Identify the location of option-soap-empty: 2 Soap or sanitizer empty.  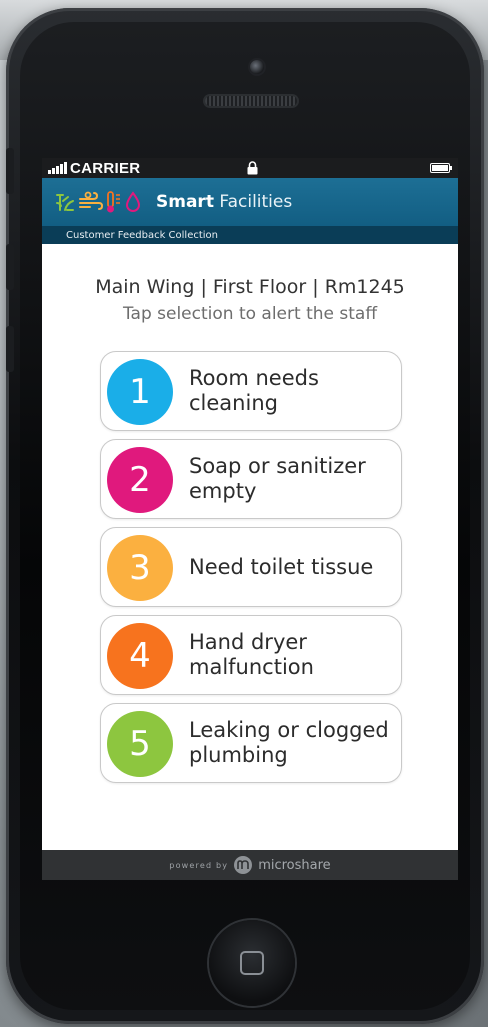
(251, 479).